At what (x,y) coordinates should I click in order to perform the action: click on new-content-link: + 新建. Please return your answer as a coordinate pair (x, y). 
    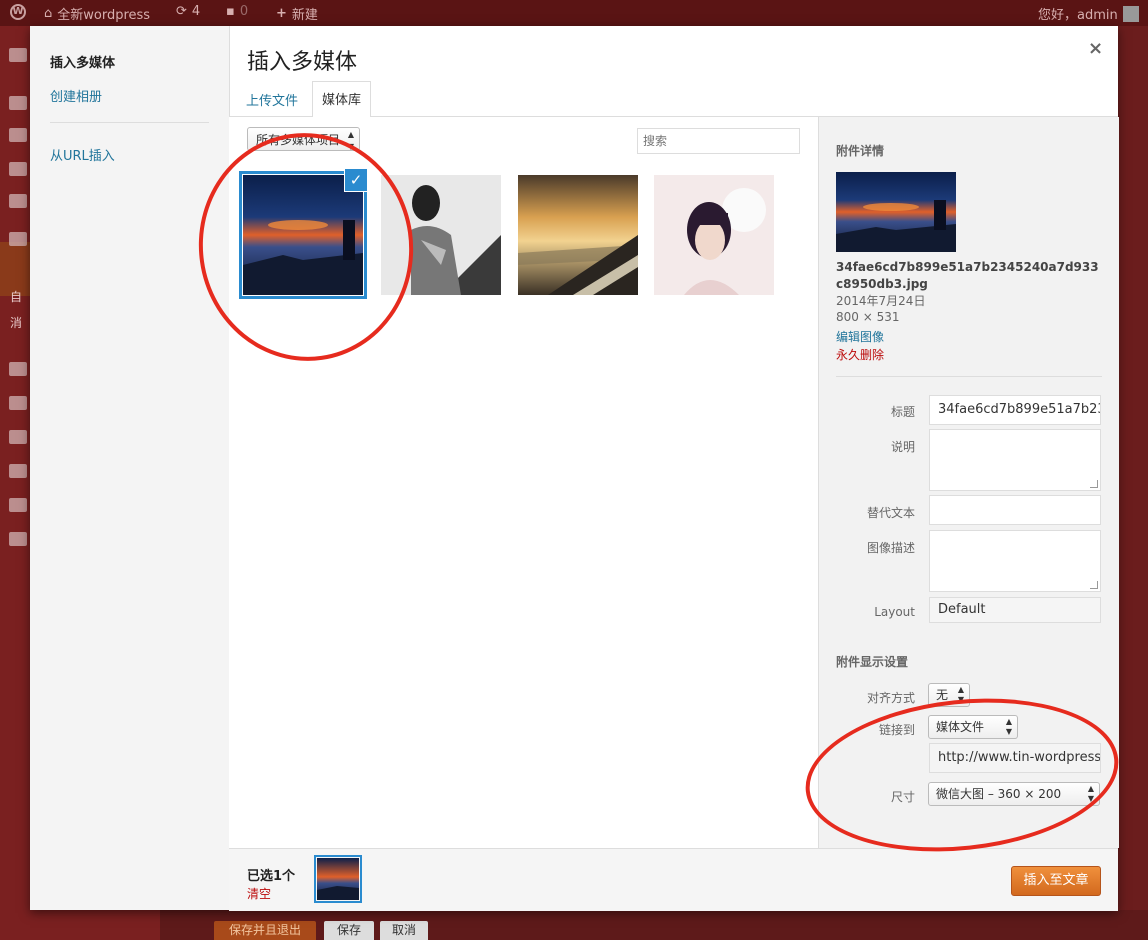
    Looking at the image, I should click on (297, 13).